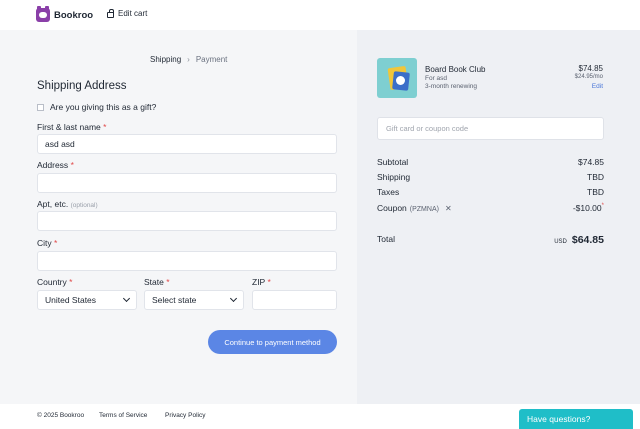  I want to click on edit-cart-link: Edit cart, so click(127, 13).